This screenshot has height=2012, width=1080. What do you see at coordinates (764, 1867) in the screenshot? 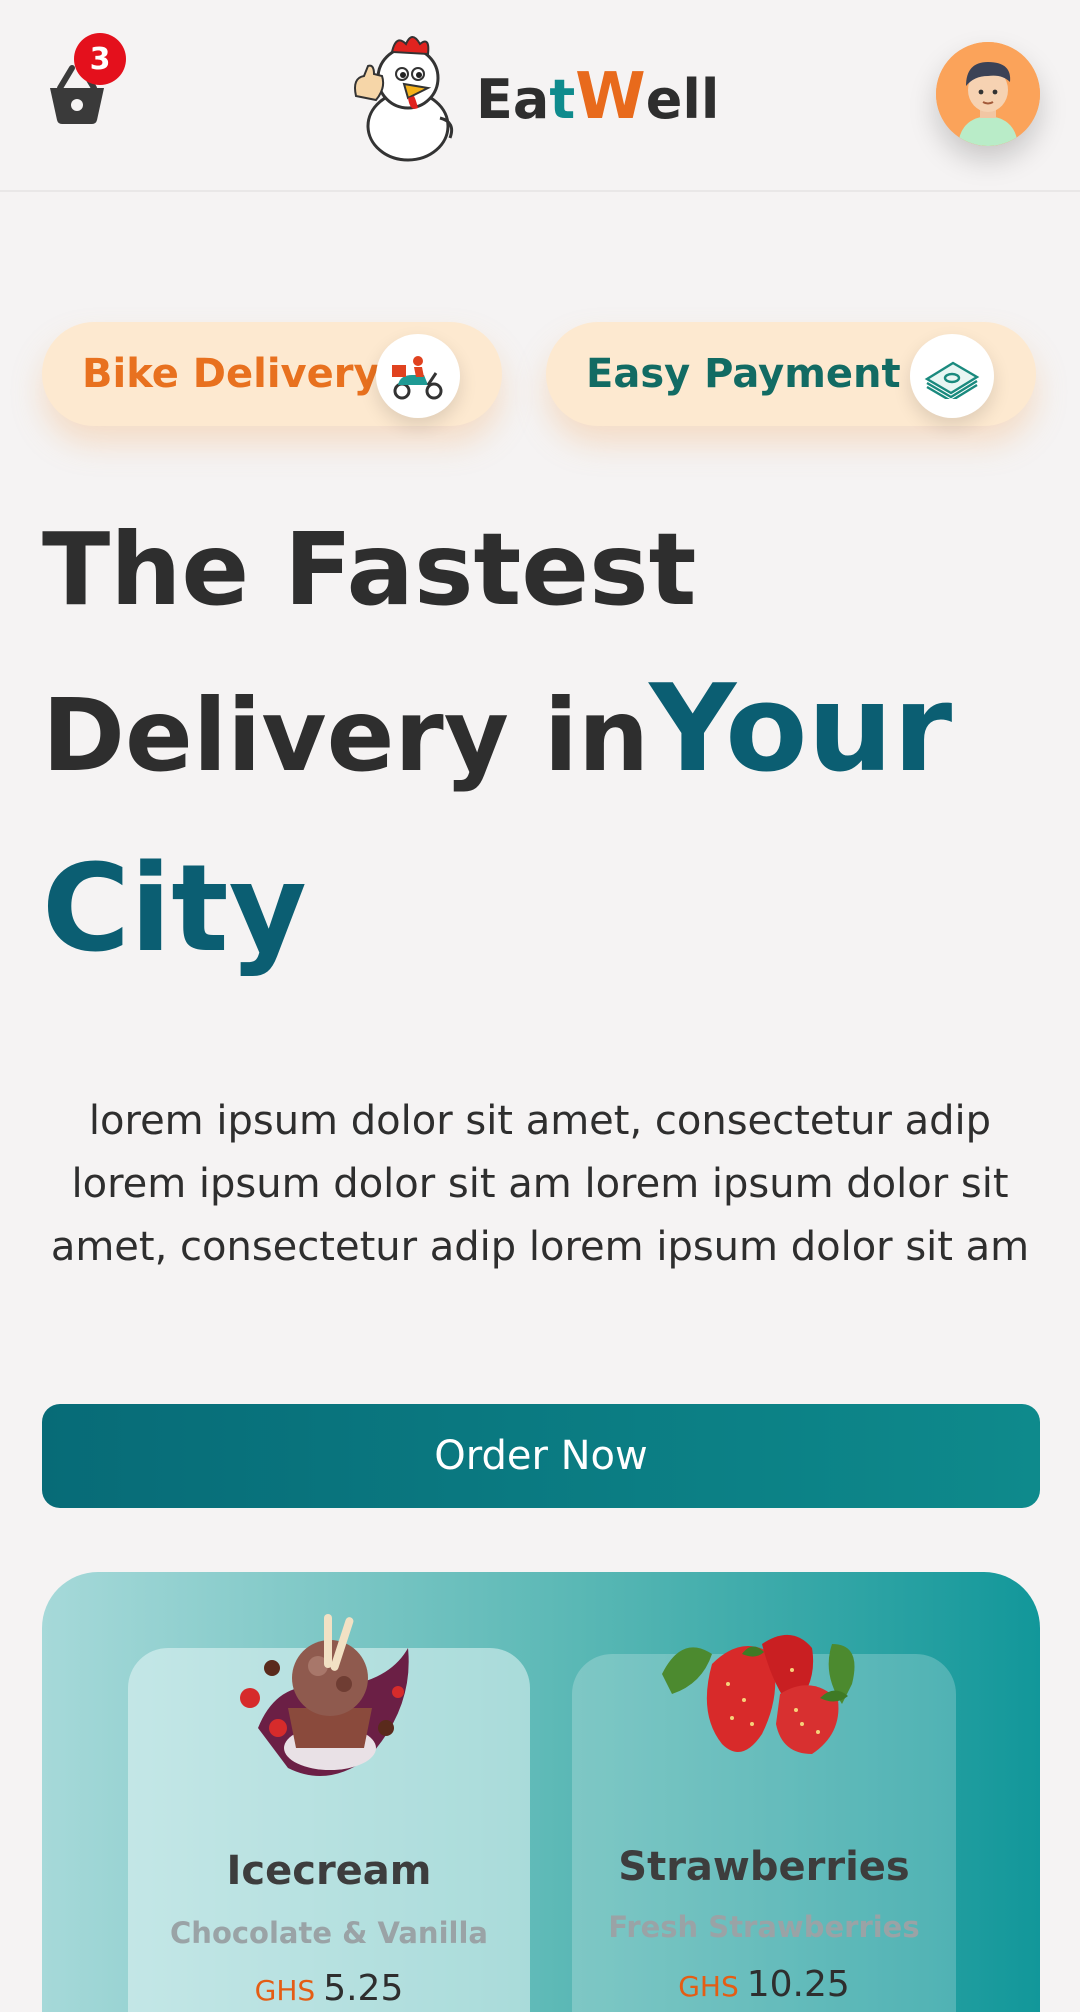
I see `product-name: Strawberries` at bounding box center [764, 1867].